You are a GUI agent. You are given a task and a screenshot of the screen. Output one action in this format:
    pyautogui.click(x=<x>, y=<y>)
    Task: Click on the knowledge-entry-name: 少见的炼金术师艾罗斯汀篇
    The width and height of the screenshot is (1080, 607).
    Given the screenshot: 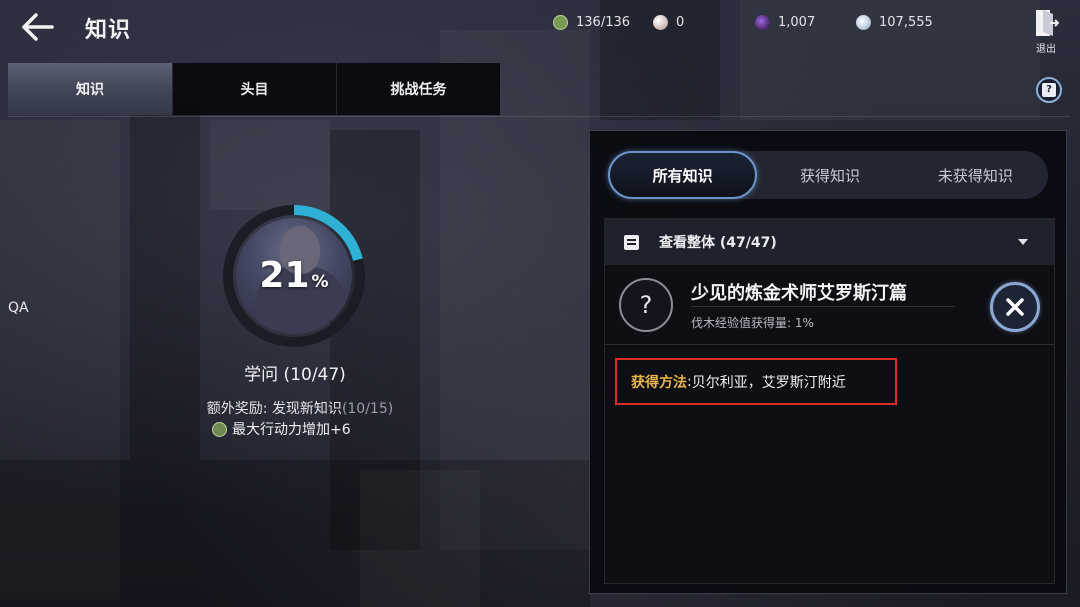 What is the action you would take?
    pyautogui.click(x=799, y=293)
    